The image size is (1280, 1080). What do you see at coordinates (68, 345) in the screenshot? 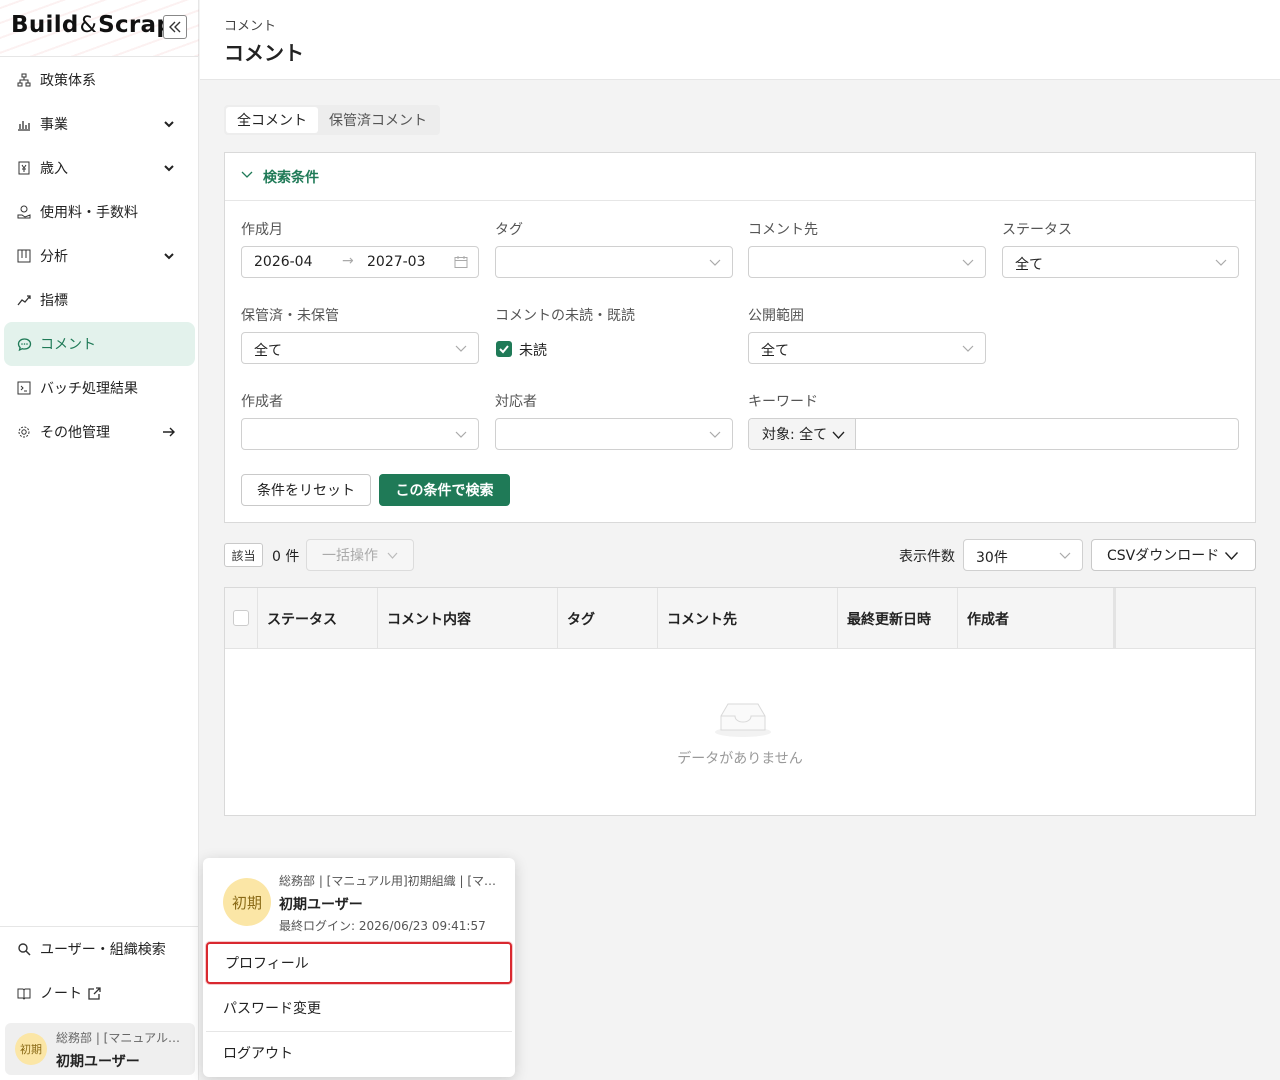
I see `sidebar-item-label: コメント` at bounding box center [68, 345].